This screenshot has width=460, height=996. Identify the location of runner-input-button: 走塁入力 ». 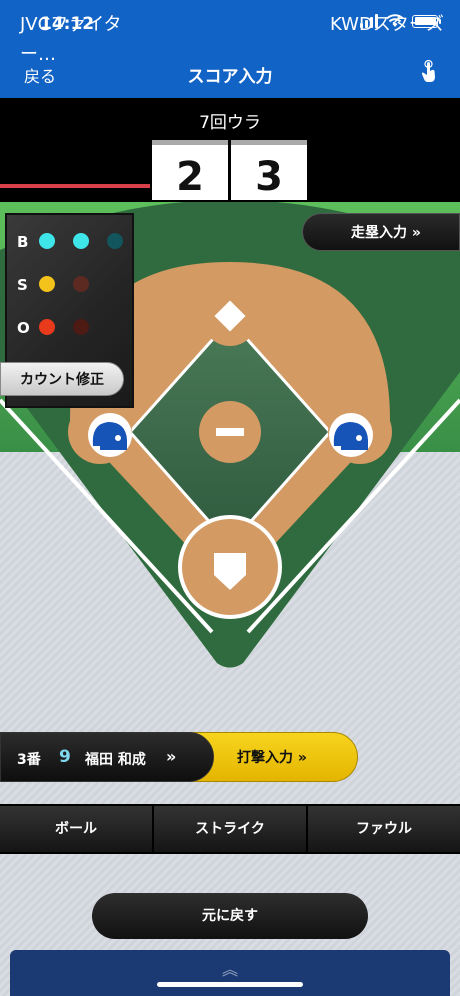
(381, 232).